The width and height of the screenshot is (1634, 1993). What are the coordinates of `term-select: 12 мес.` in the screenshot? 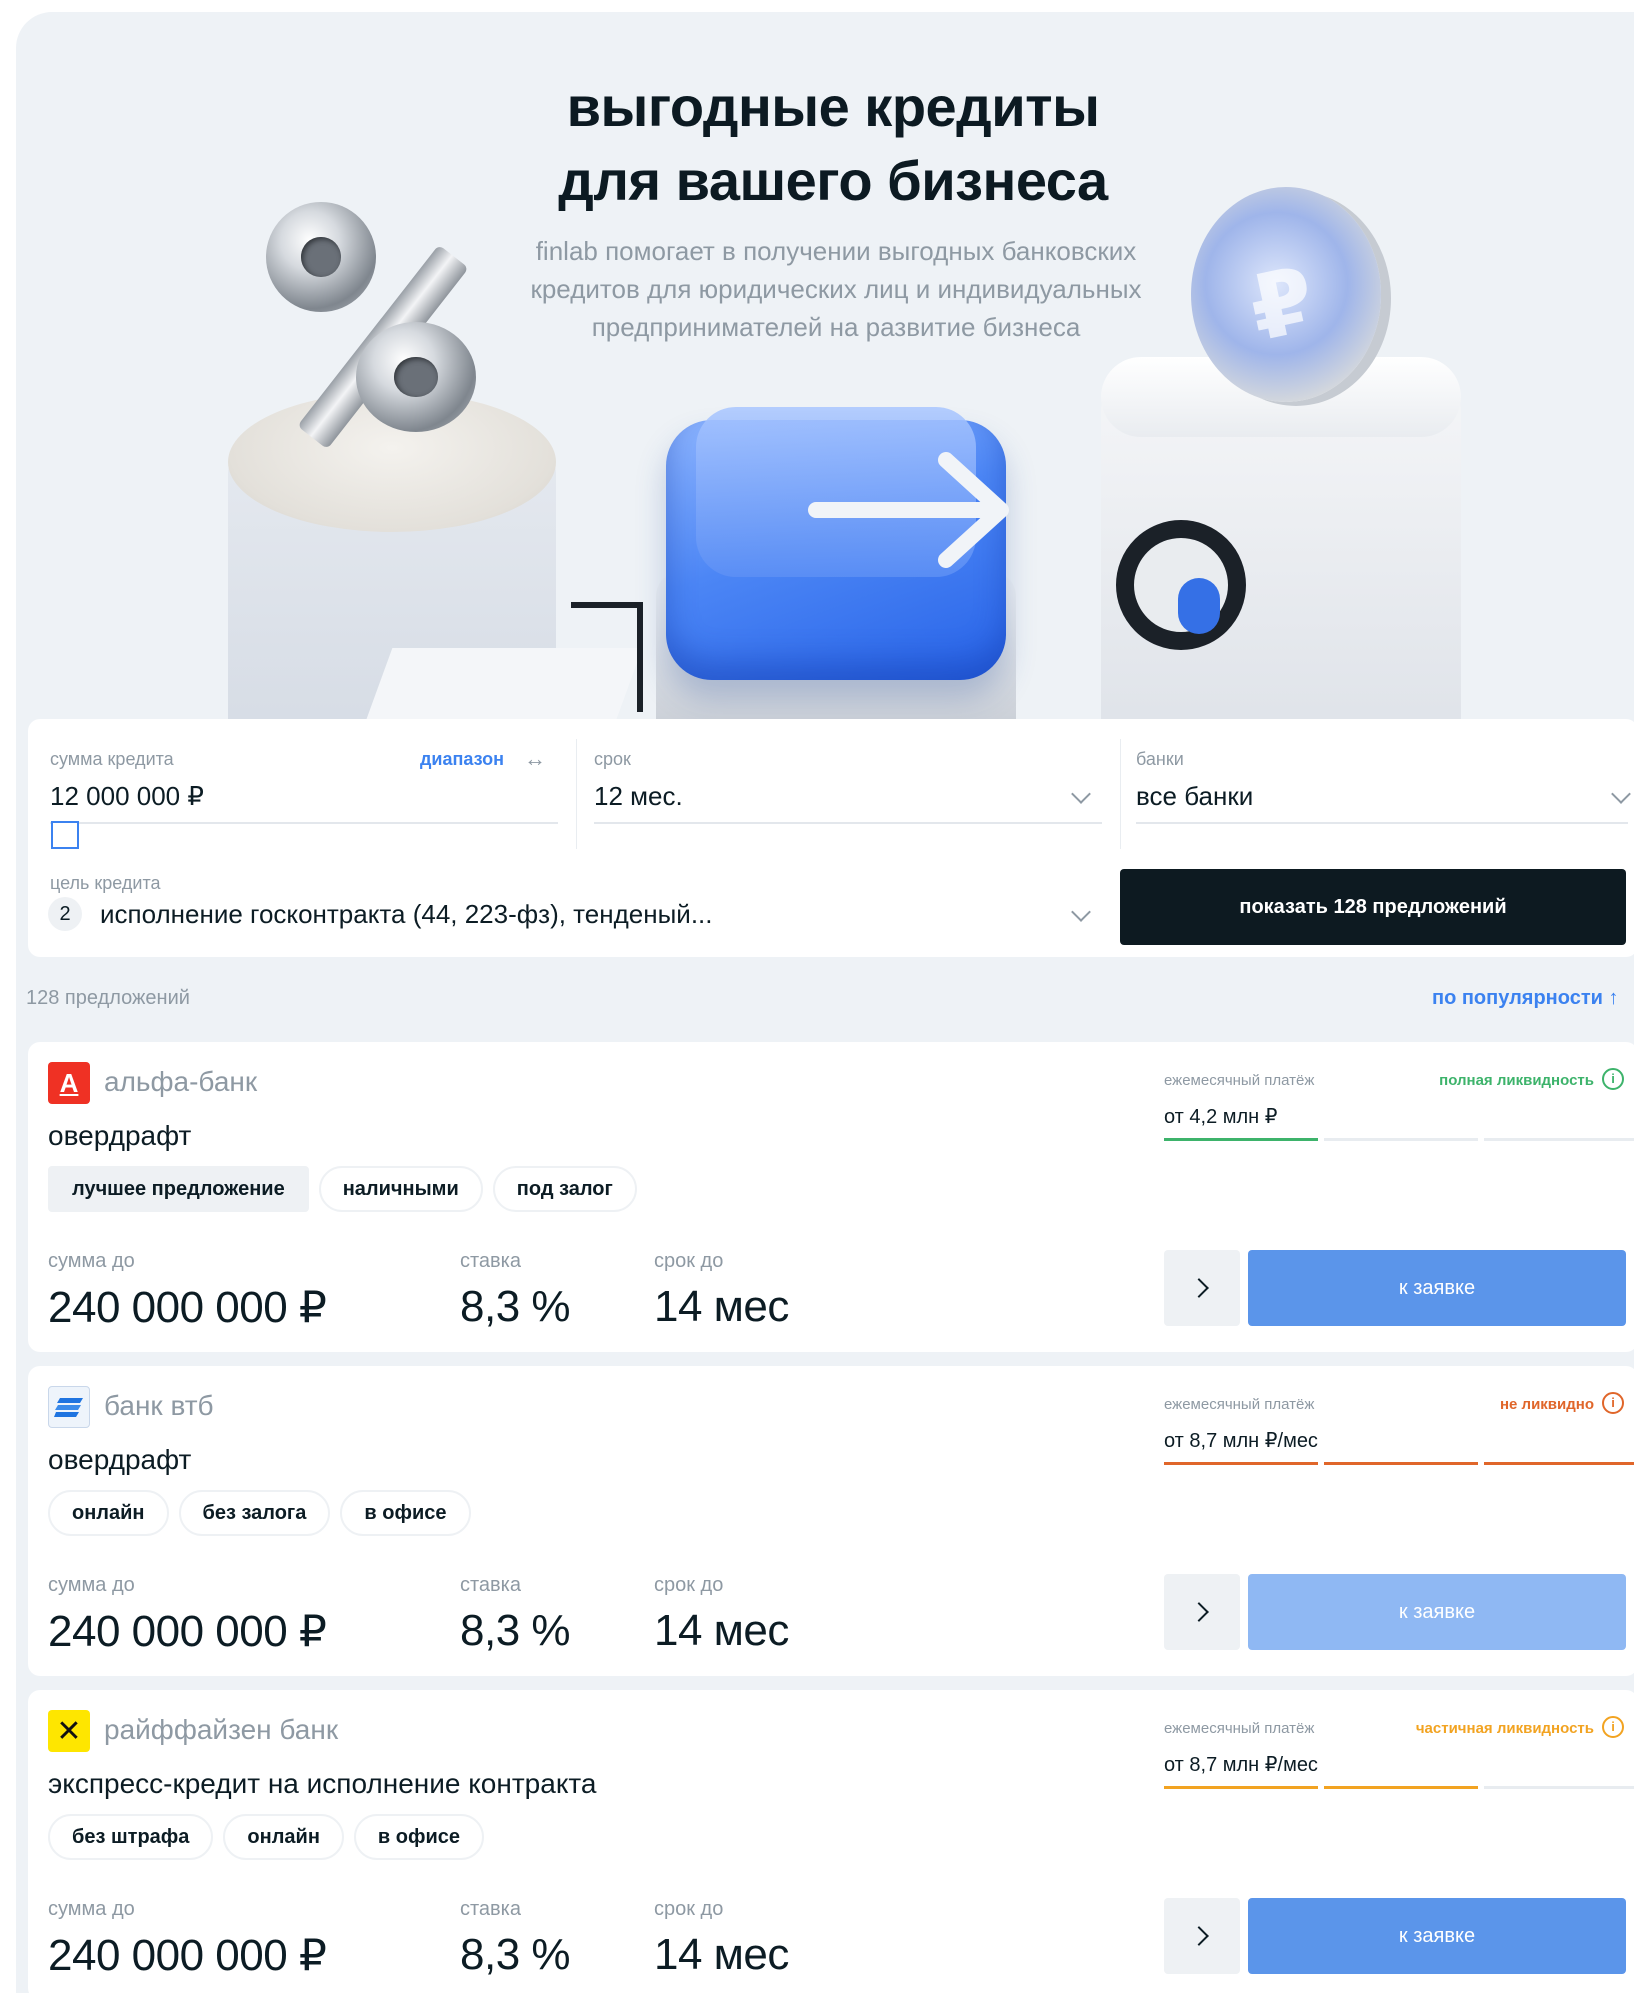 It's located at (638, 796).